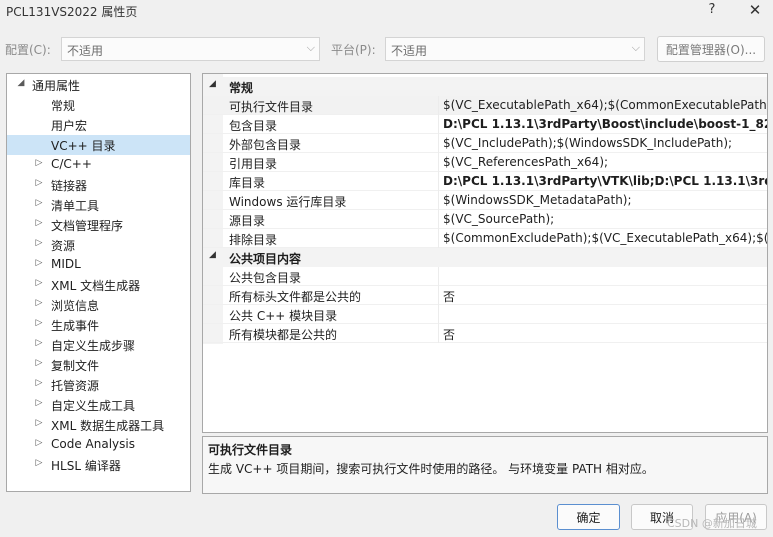 The width and height of the screenshot is (773, 537). I want to click on tree-item: ▷ 自定义生成工具, so click(98, 405).